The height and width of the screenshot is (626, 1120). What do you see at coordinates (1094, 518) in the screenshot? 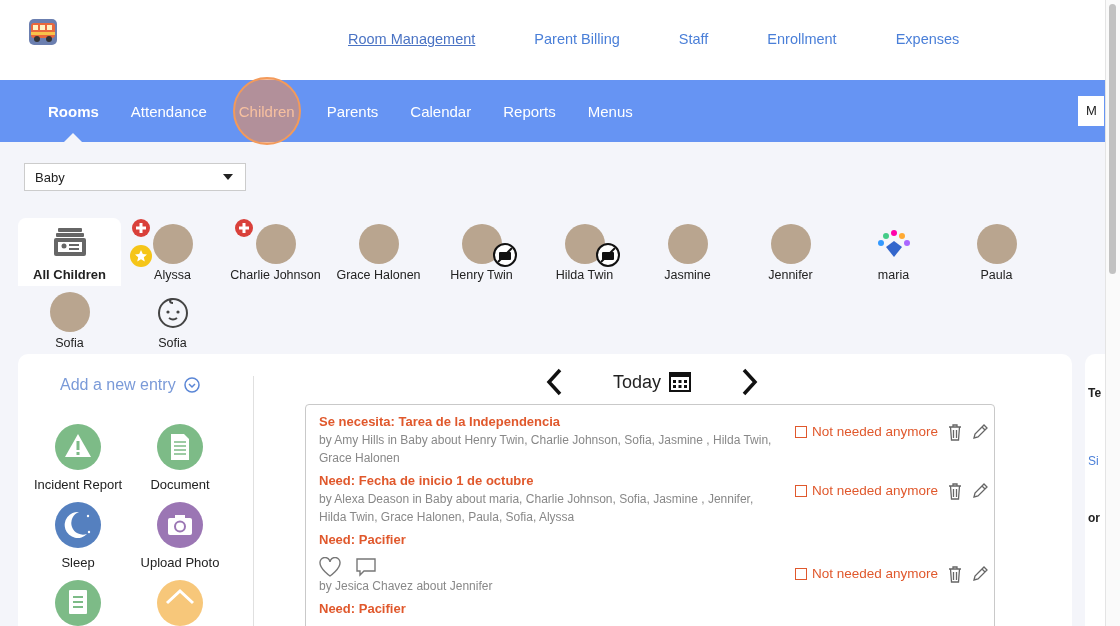
I see `side-panel-text: or` at bounding box center [1094, 518].